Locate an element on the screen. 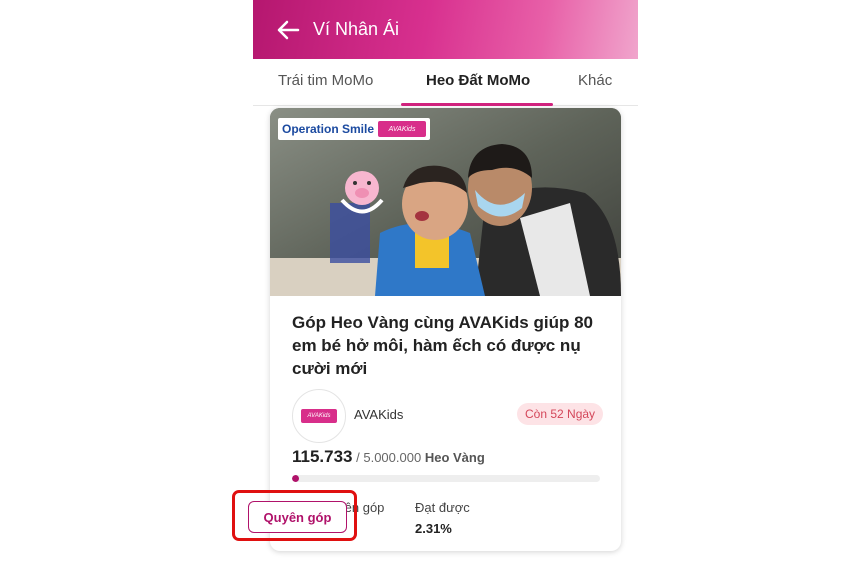 Image resolution: width=845 pixels, height=564 pixels. org-avatar: AVAKids is located at coordinates (319, 416).